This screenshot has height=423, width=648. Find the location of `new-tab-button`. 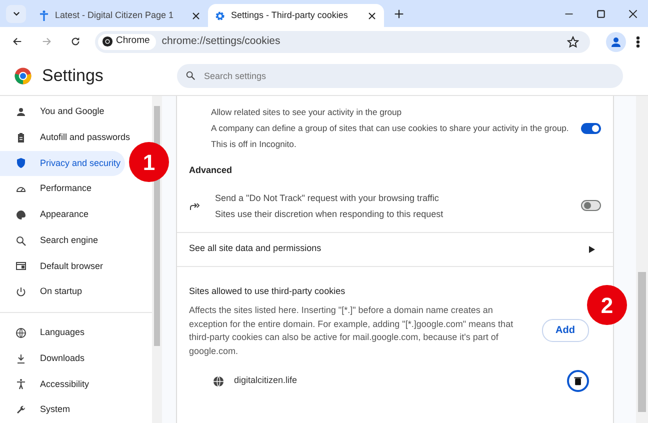

new-tab-button is located at coordinates (399, 14).